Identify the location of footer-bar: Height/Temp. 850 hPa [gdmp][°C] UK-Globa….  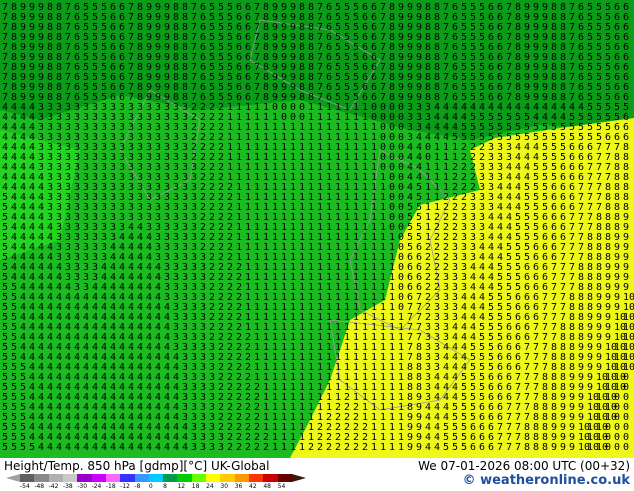
(317, 474).